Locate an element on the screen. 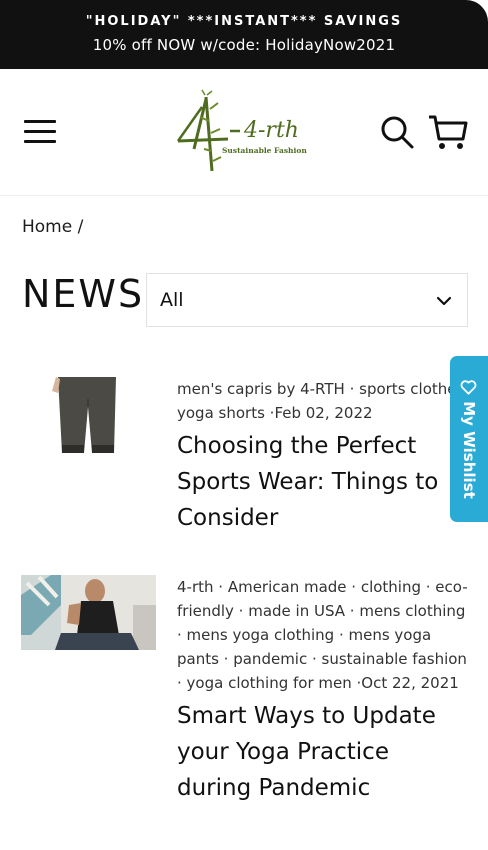 This screenshot has height=850, width=488. menu-button is located at coordinates (40, 132).